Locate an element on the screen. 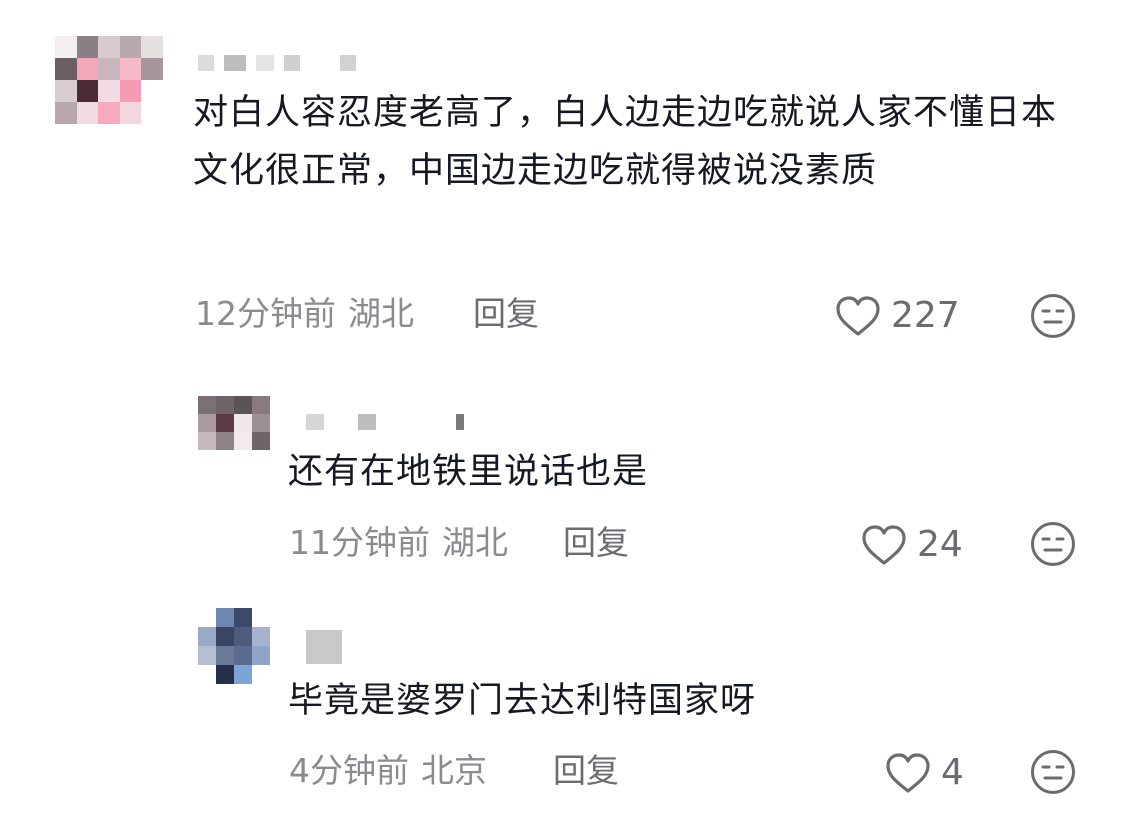 Image resolution: width=1125 pixels, height=827 pixels. comment-meta: 11分钟前 湖北 is located at coordinates (398, 543).